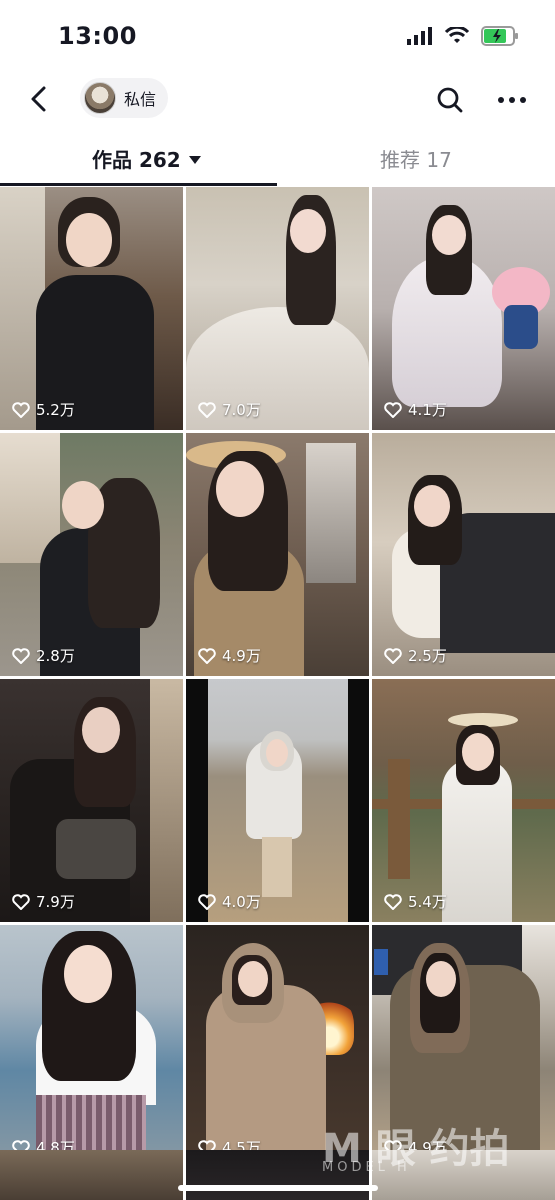 This screenshot has width=555, height=1200. Describe the element at coordinates (415, 409) in the screenshot. I see `like-count: 4.1万` at that location.